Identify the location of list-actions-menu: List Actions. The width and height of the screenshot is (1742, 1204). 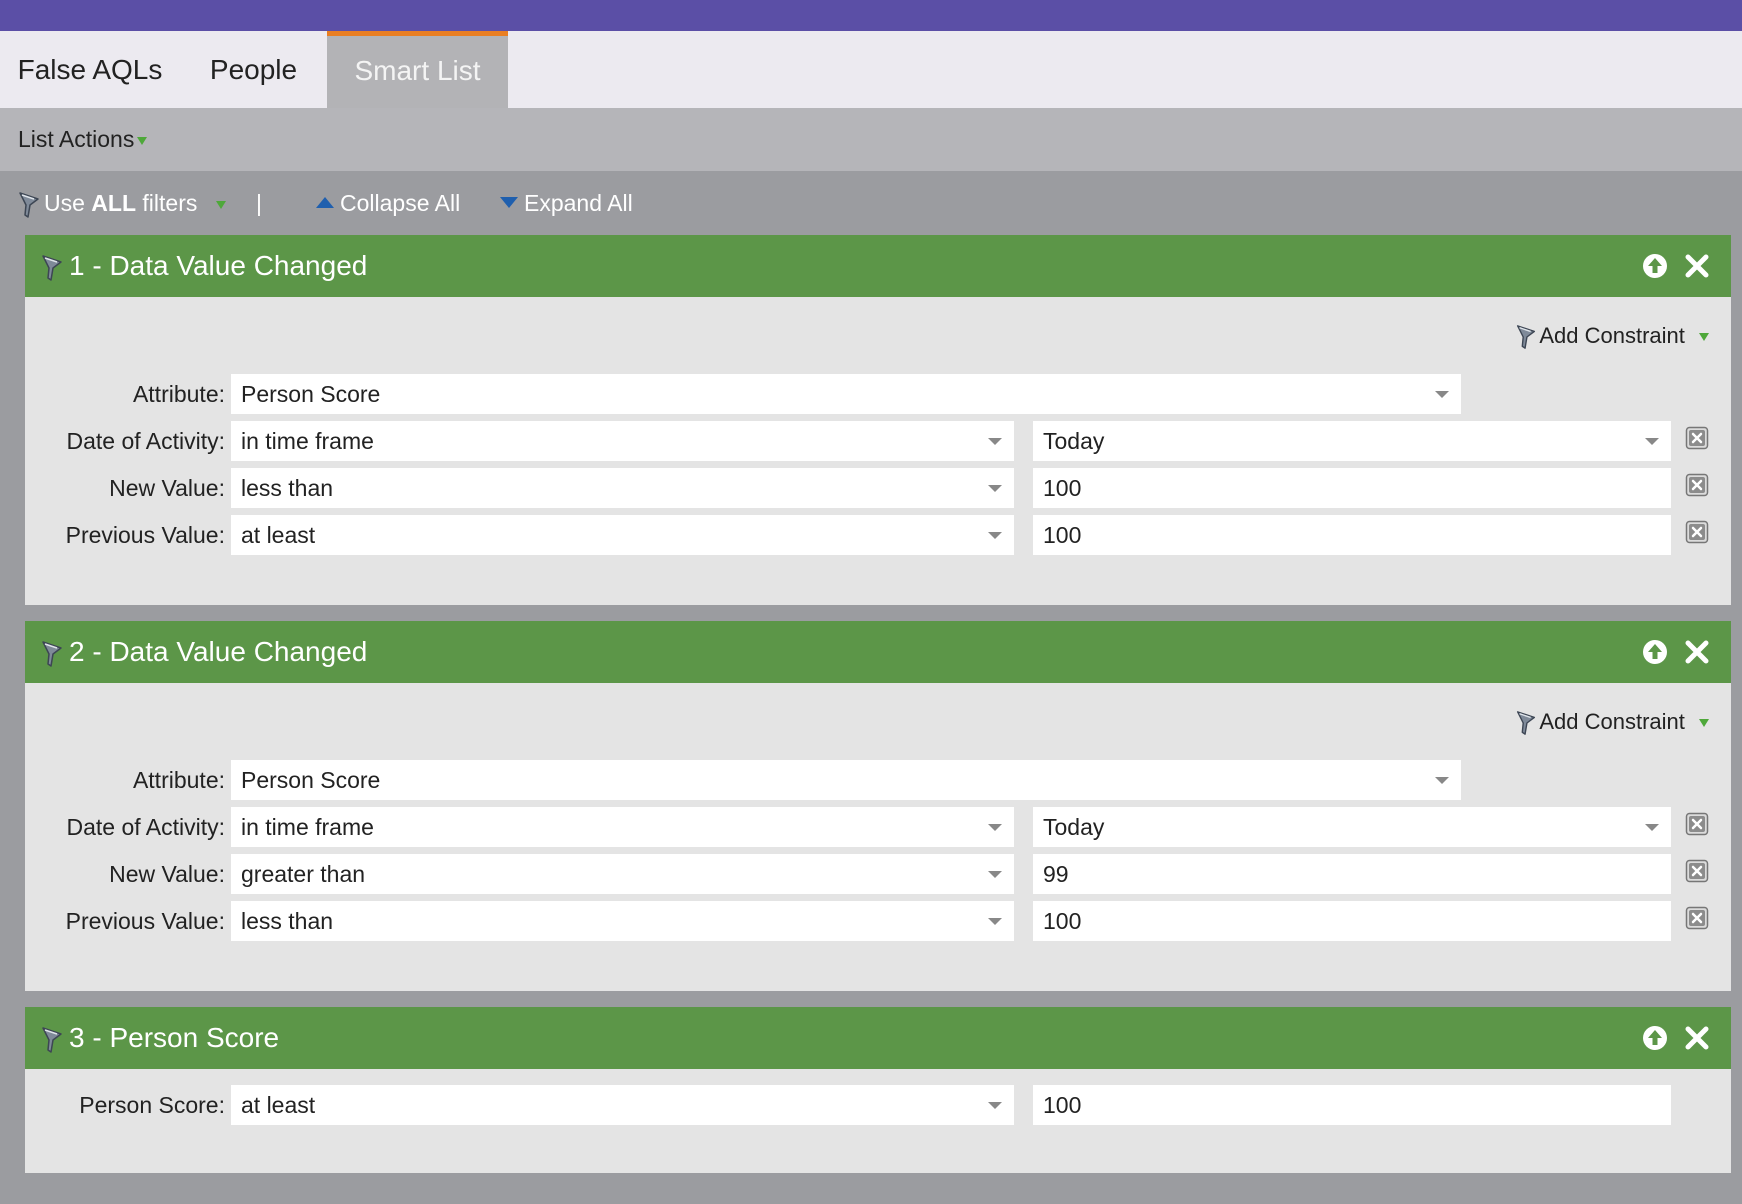
(83, 139).